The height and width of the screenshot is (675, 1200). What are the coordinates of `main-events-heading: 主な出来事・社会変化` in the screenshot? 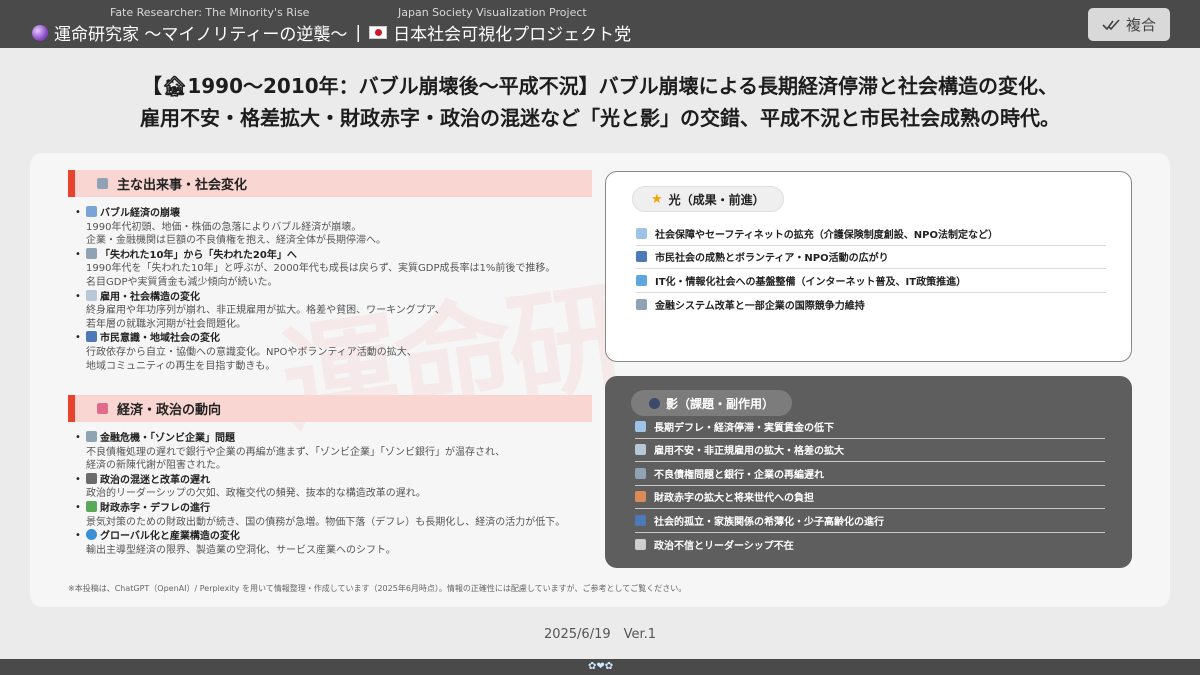 It's located at (330, 183).